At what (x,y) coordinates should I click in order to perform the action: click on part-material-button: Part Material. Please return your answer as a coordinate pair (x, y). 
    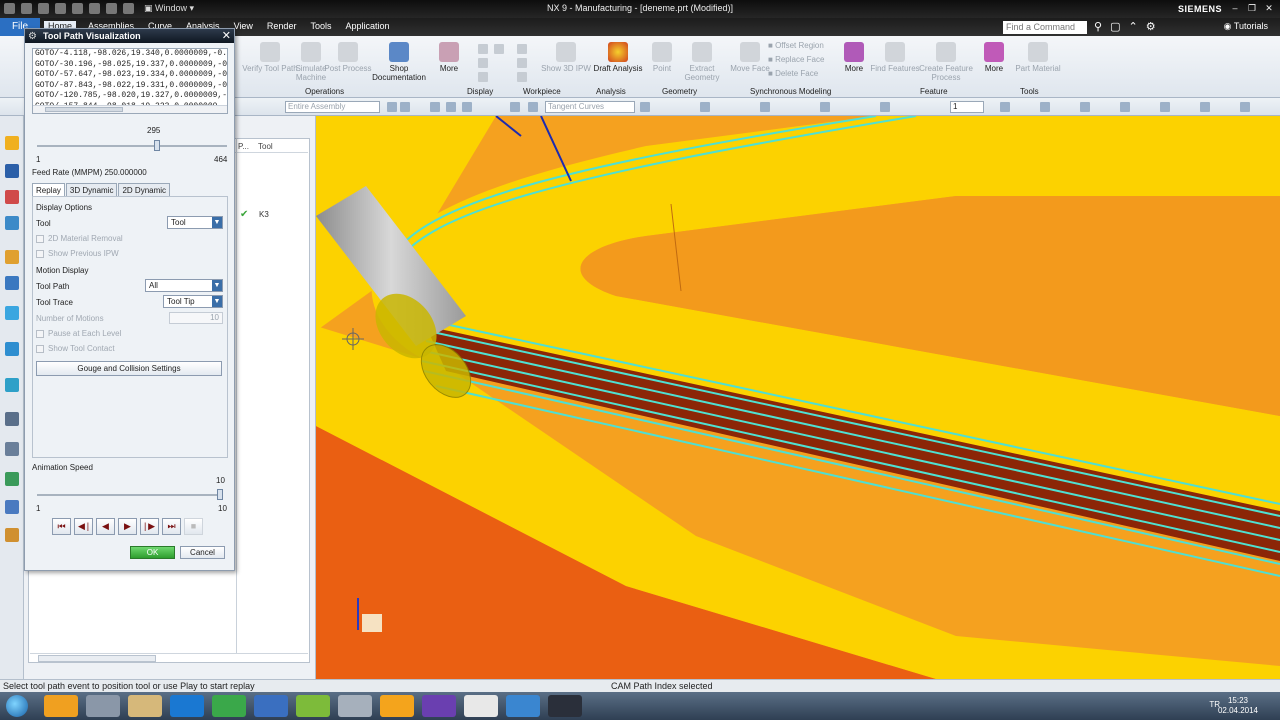
    Looking at the image, I should click on (1038, 57).